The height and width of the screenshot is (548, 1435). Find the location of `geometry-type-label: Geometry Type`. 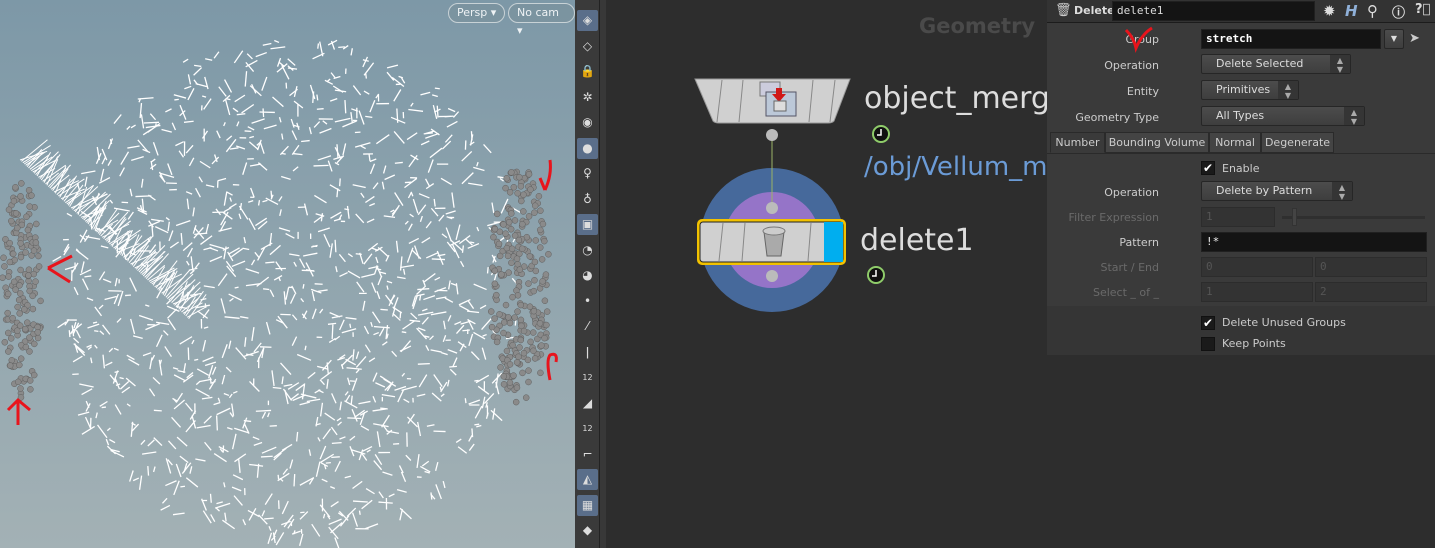

geometry-type-label: Geometry Type is located at coordinates (1117, 117).